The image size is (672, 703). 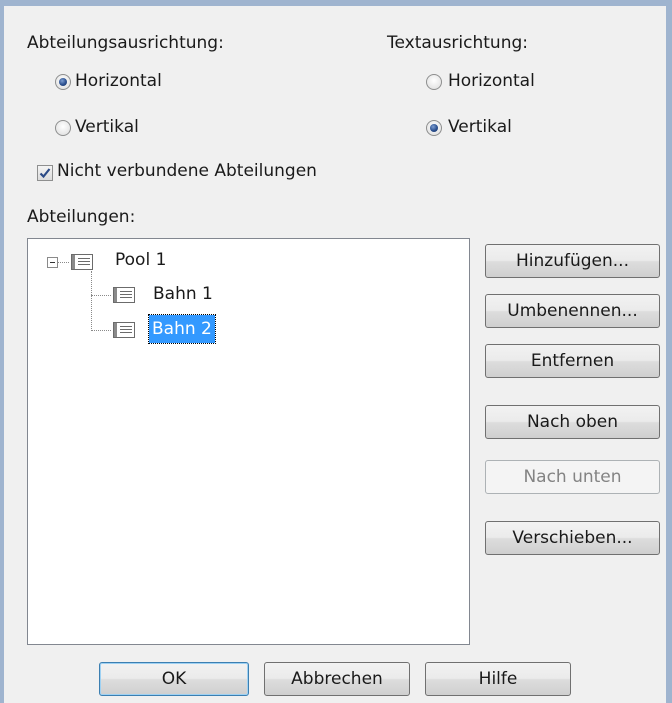 What do you see at coordinates (52, 262) in the screenshot?
I see `collapse-icon` at bounding box center [52, 262].